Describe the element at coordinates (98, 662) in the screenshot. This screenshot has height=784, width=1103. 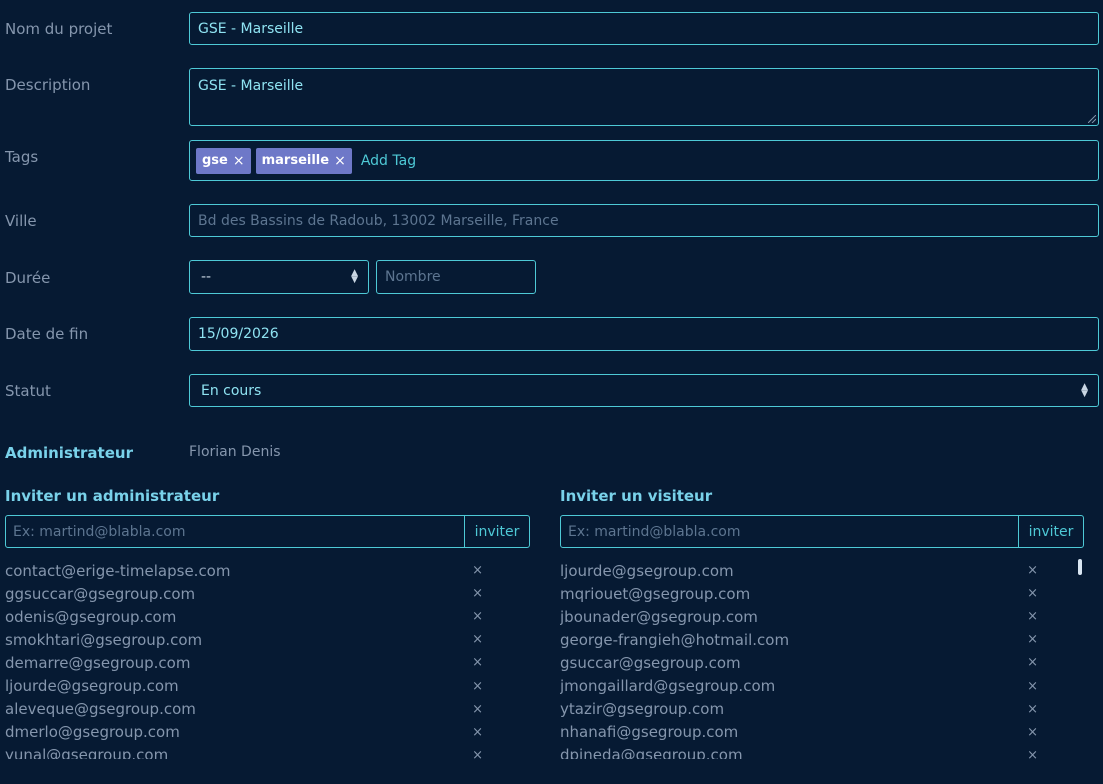
I see `email-text: demarre@gsegroup.com` at that location.